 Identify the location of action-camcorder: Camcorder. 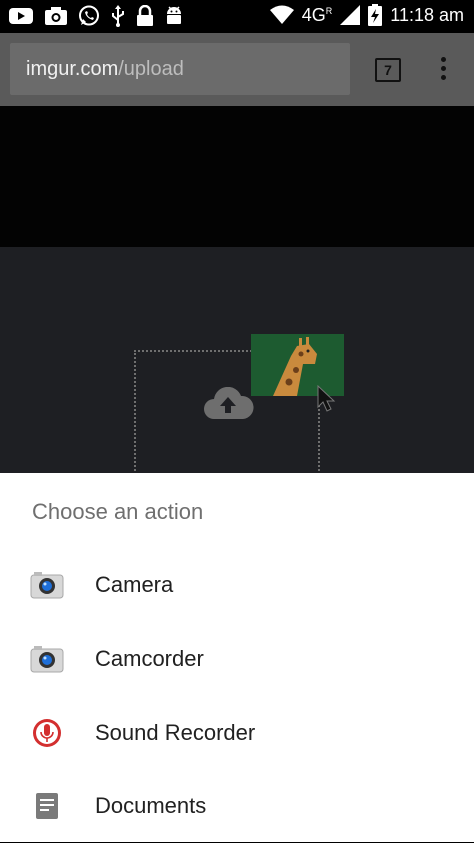
(237, 659).